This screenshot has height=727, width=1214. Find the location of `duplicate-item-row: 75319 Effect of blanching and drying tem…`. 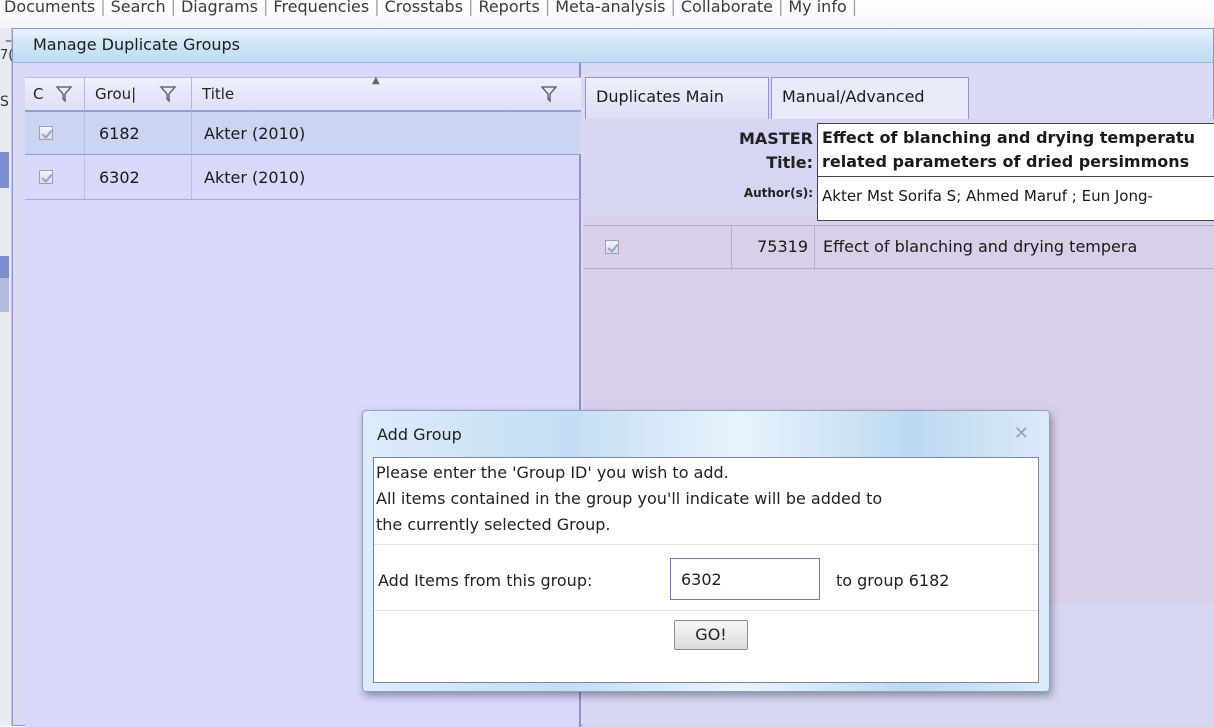

duplicate-item-row: 75319 Effect of blanching and drying tem… is located at coordinates (898, 247).